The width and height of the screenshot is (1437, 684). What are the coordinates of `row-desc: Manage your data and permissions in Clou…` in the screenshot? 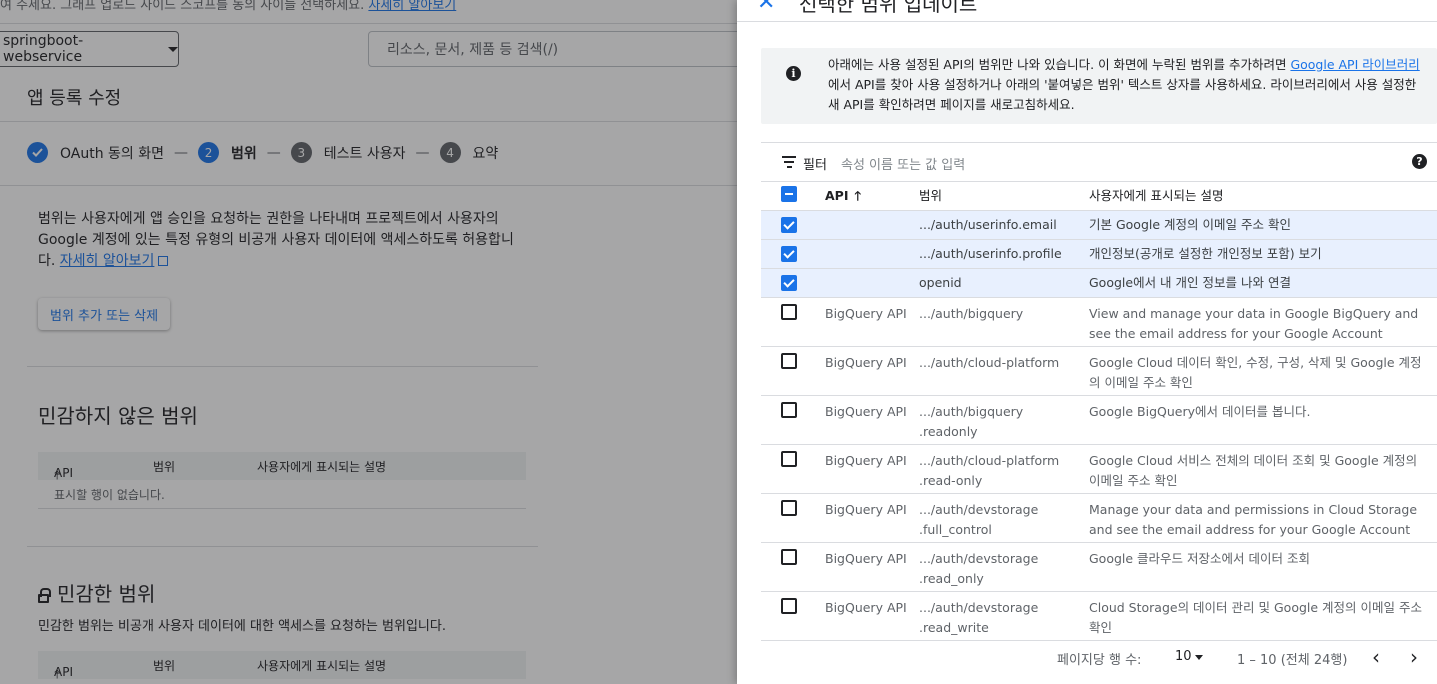 It's located at (1253, 519).